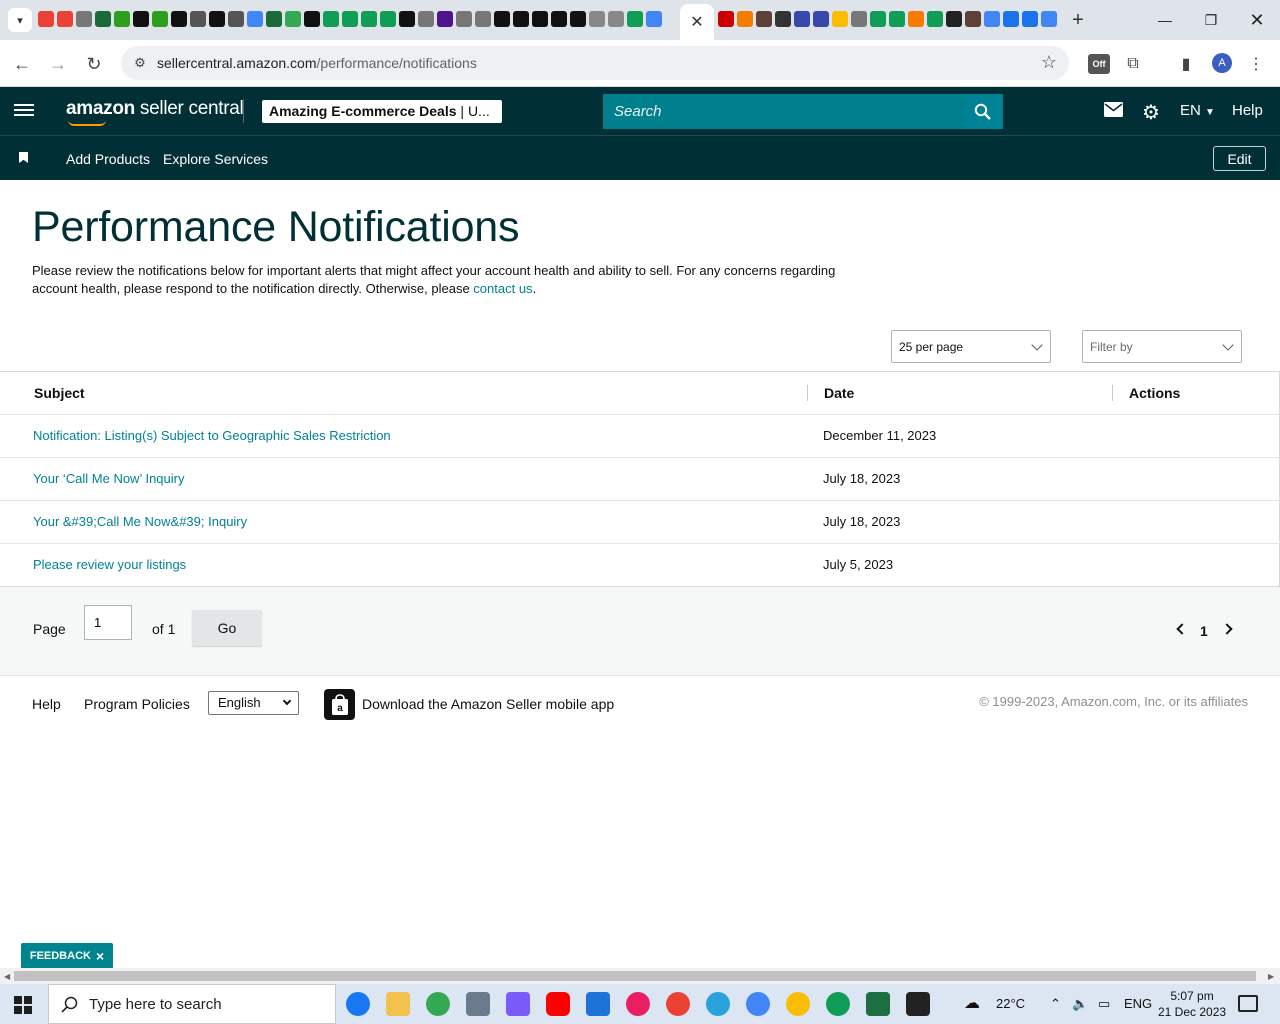 This screenshot has width=1280, height=1024. What do you see at coordinates (100, 108) in the screenshot?
I see `logo-amazon: amazon` at bounding box center [100, 108].